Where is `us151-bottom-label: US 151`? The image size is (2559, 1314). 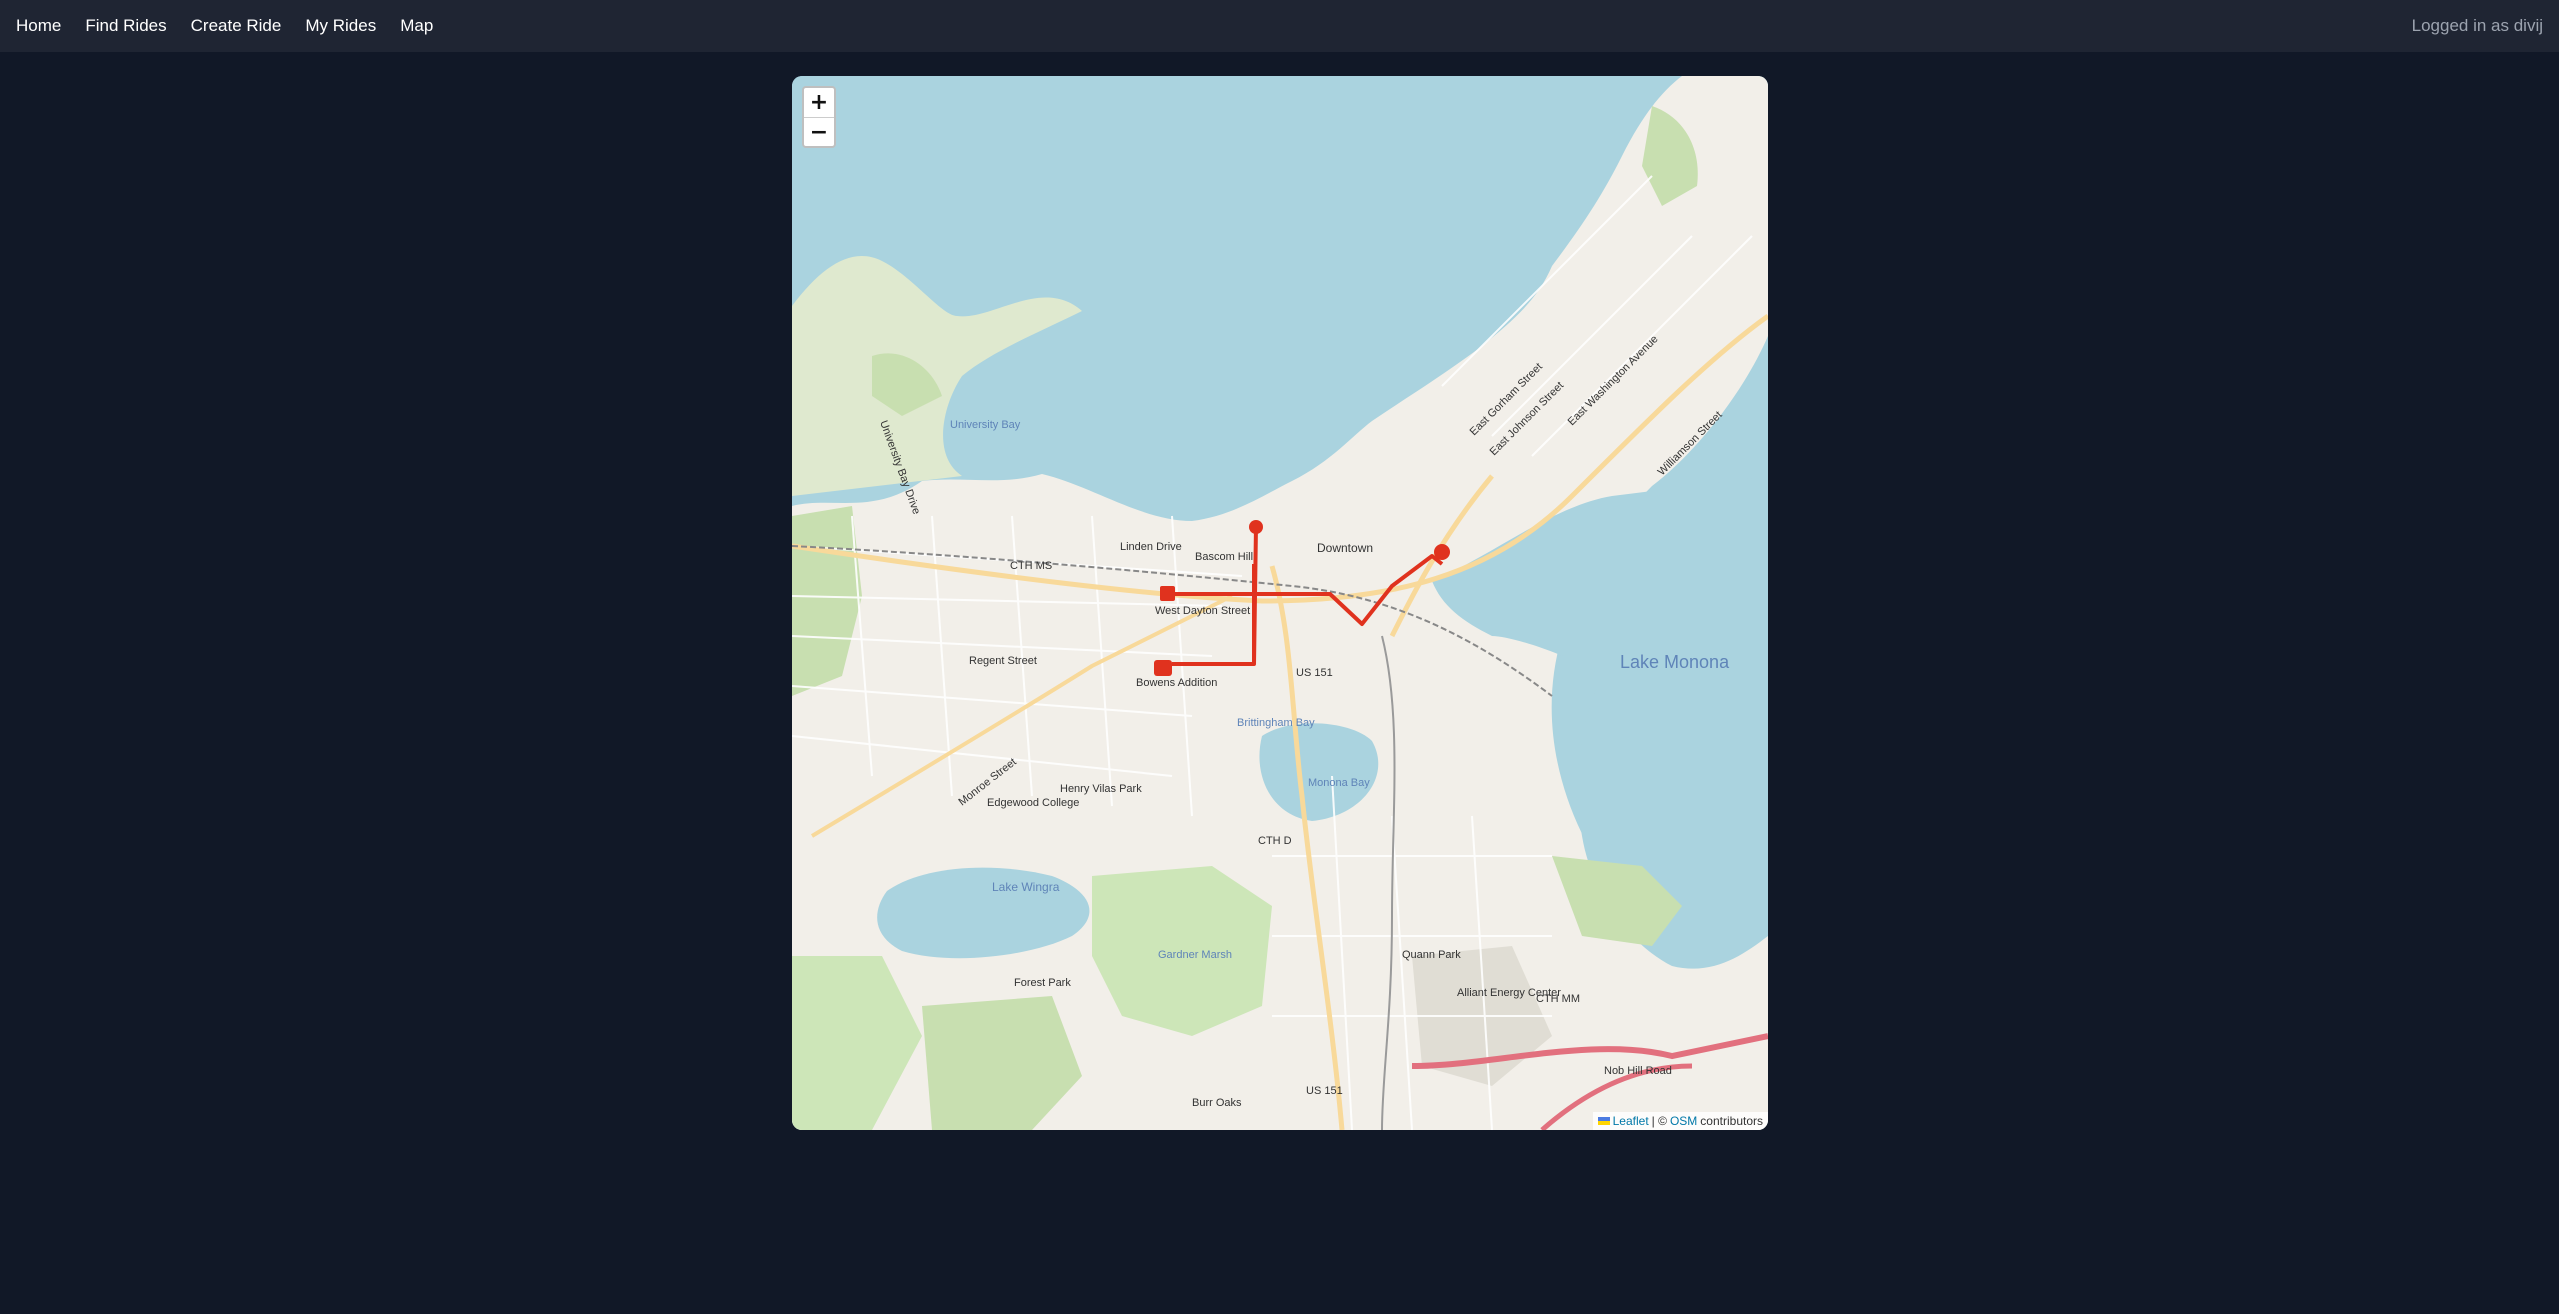
us151-bottom-label: US 151 is located at coordinates (1324, 1091).